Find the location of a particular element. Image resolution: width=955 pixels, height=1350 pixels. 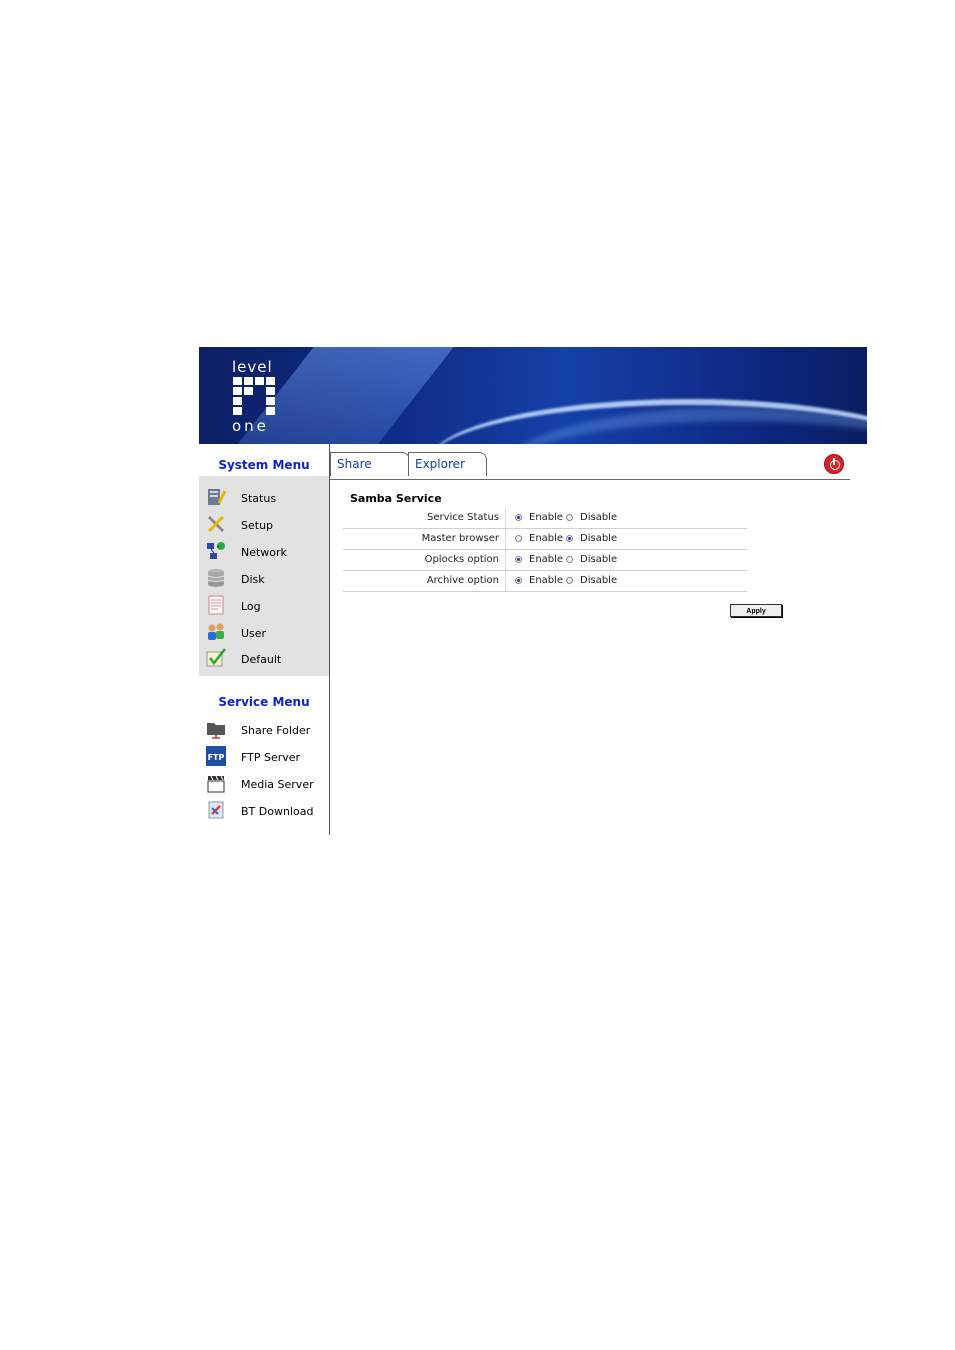

clapperboard-icon is located at coordinates (216, 784).